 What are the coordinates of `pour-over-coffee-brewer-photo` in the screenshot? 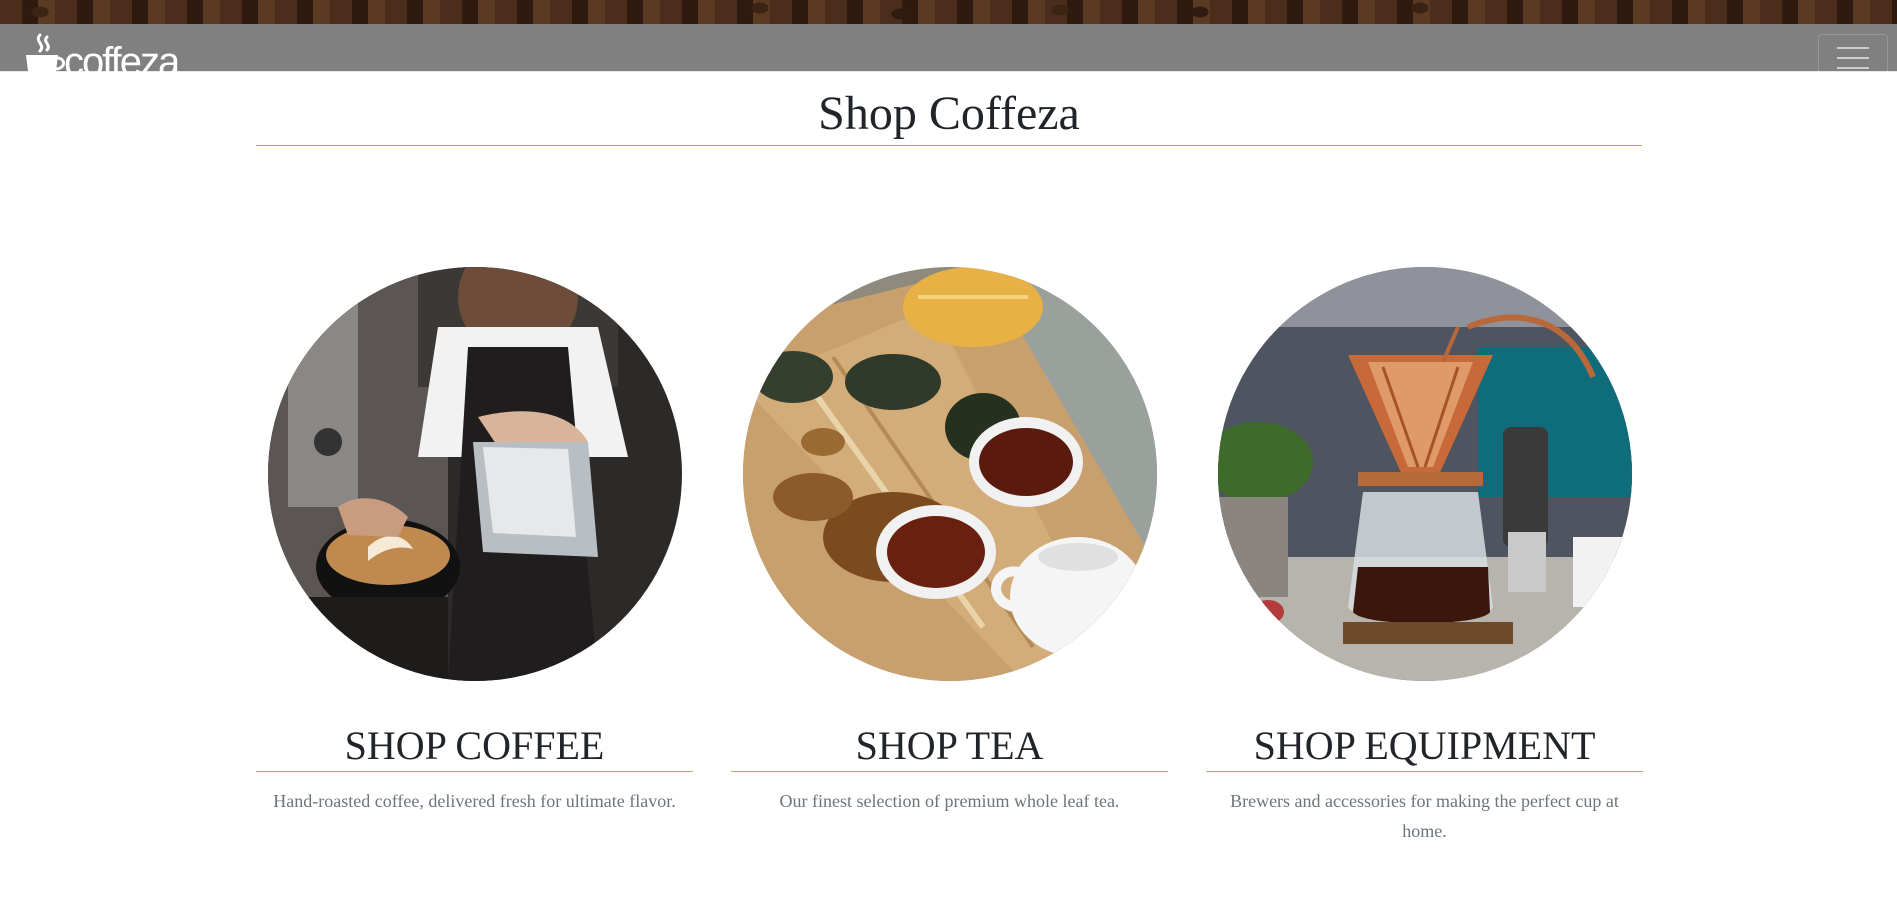 It's located at (1424, 474).